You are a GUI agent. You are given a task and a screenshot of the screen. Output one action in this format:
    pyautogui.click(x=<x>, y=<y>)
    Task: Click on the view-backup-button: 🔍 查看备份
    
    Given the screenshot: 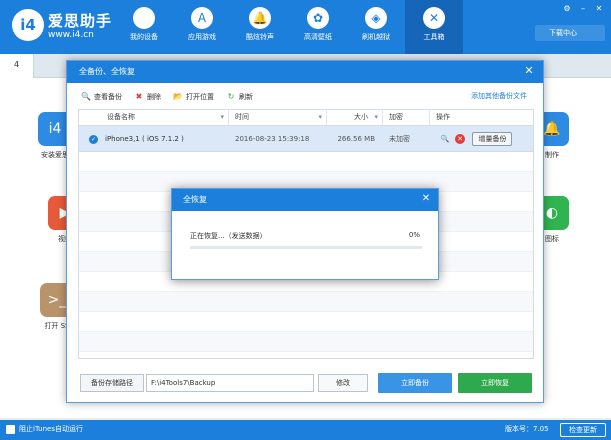 What is the action you would take?
    pyautogui.click(x=101, y=97)
    